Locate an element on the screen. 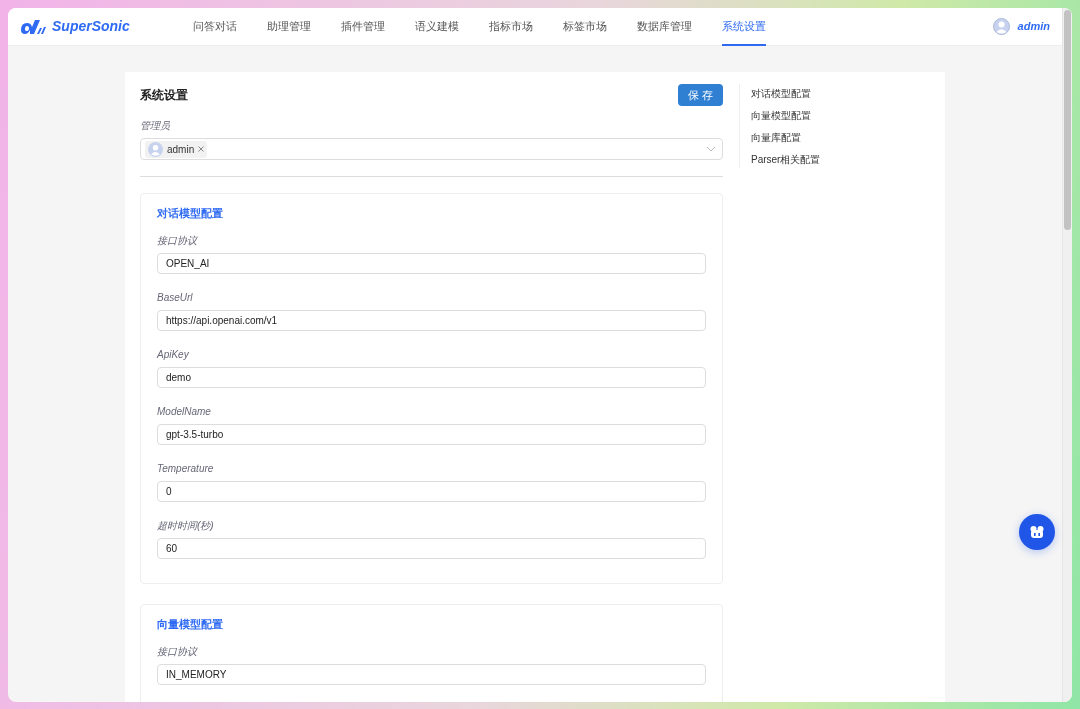 This screenshot has height=709, width=1080. anchor-link: 对话模型配置 is located at coordinates (786, 93).